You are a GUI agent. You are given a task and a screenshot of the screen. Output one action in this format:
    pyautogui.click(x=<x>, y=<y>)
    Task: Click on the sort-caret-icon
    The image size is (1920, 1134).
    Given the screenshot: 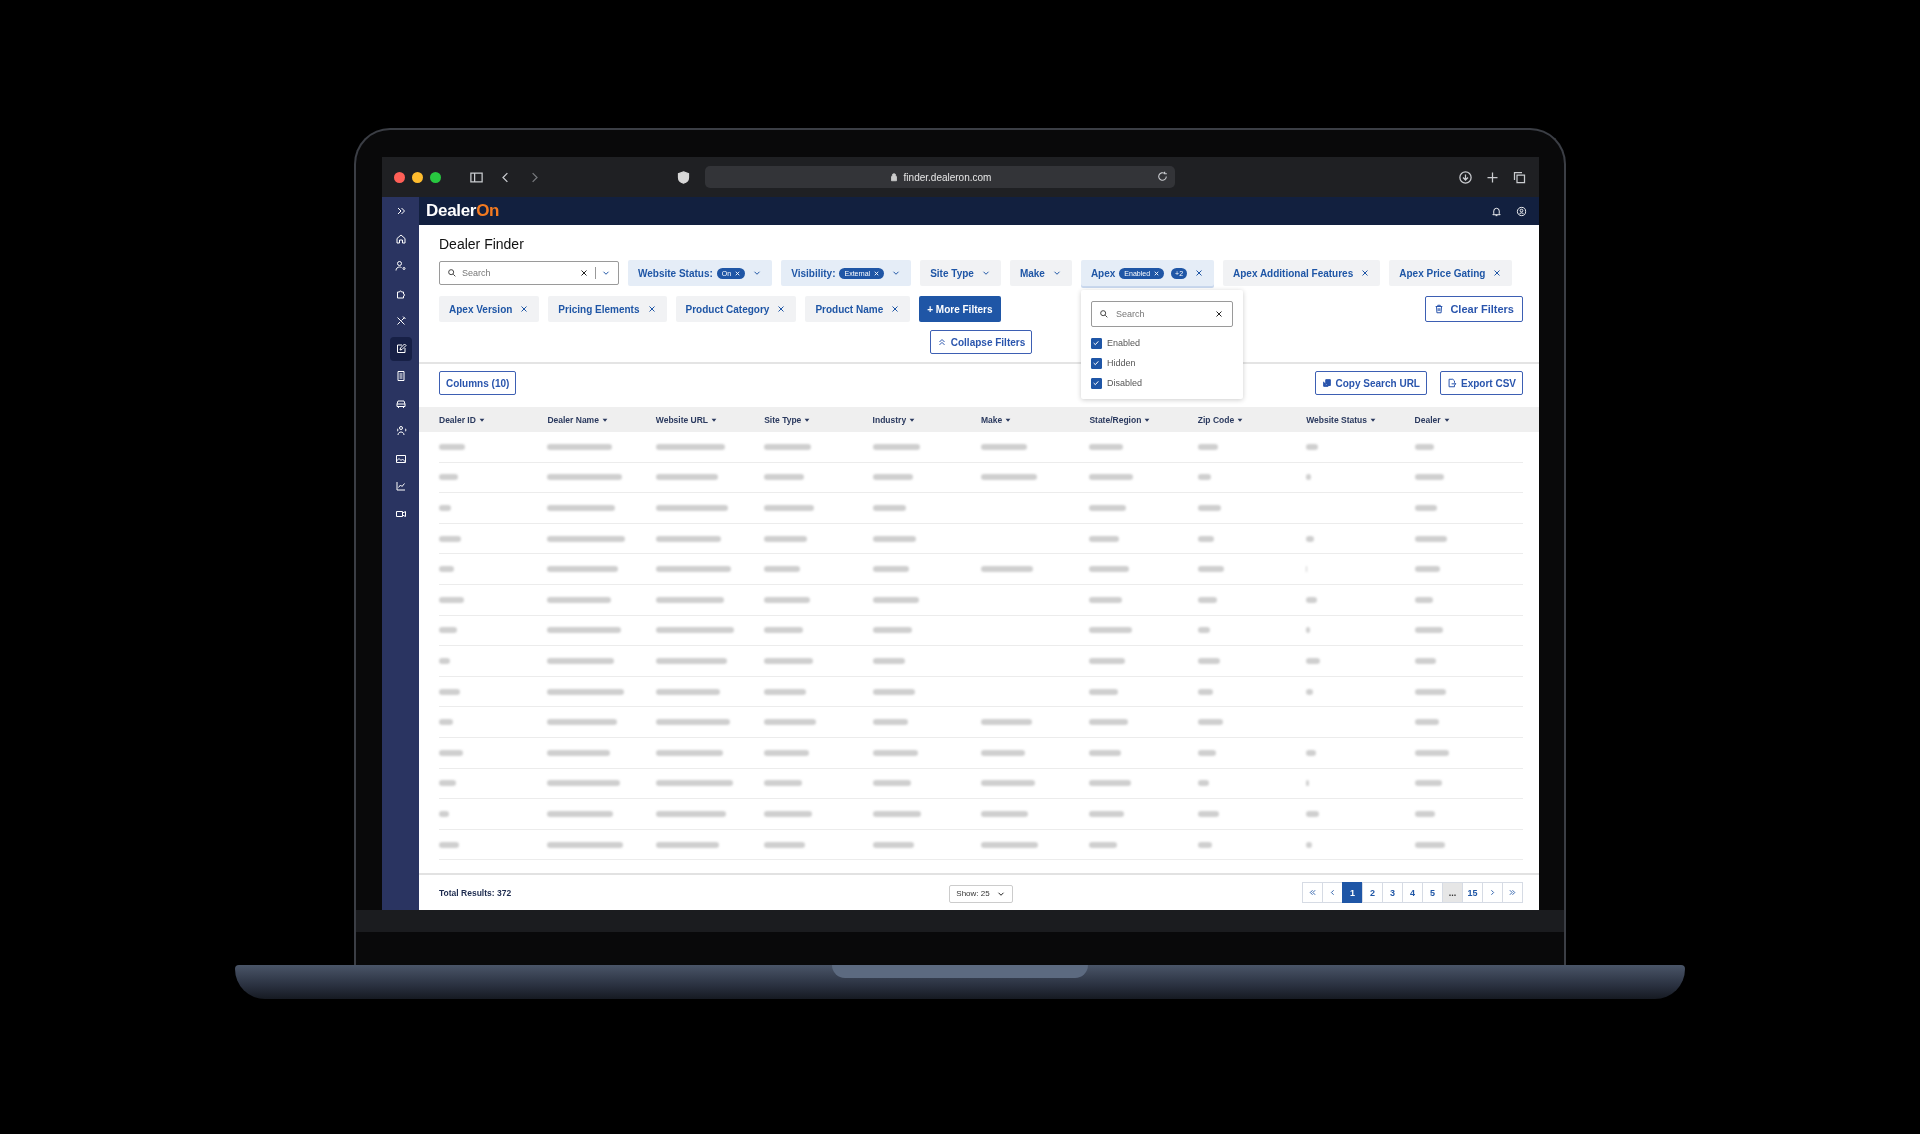 What is the action you would take?
    pyautogui.click(x=1147, y=419)
    